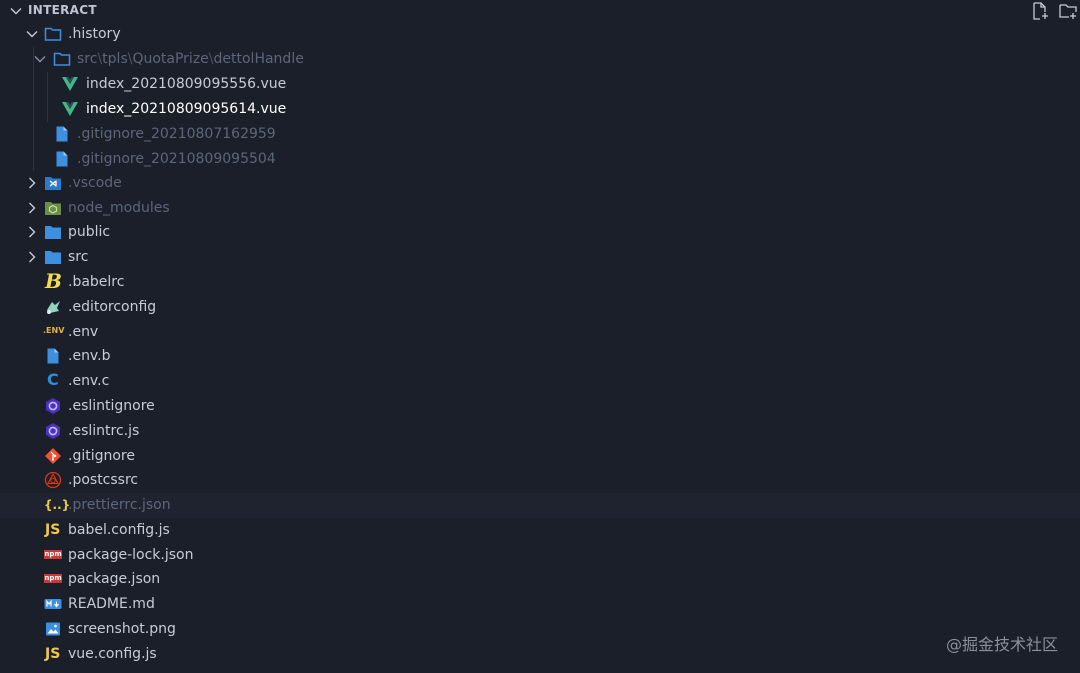 The image size is (1080, 673). Describe the element at coordinates (540, 183) in the screenshot. I see `tree-item-vscode-folder: .vscode` at that location.